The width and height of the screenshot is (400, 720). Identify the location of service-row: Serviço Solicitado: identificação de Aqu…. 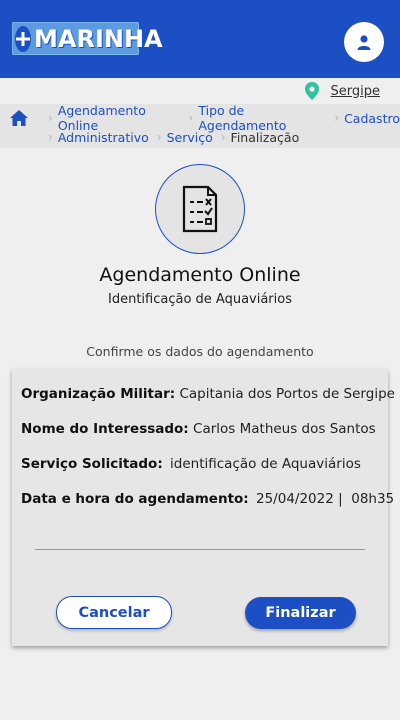
(191, 464).